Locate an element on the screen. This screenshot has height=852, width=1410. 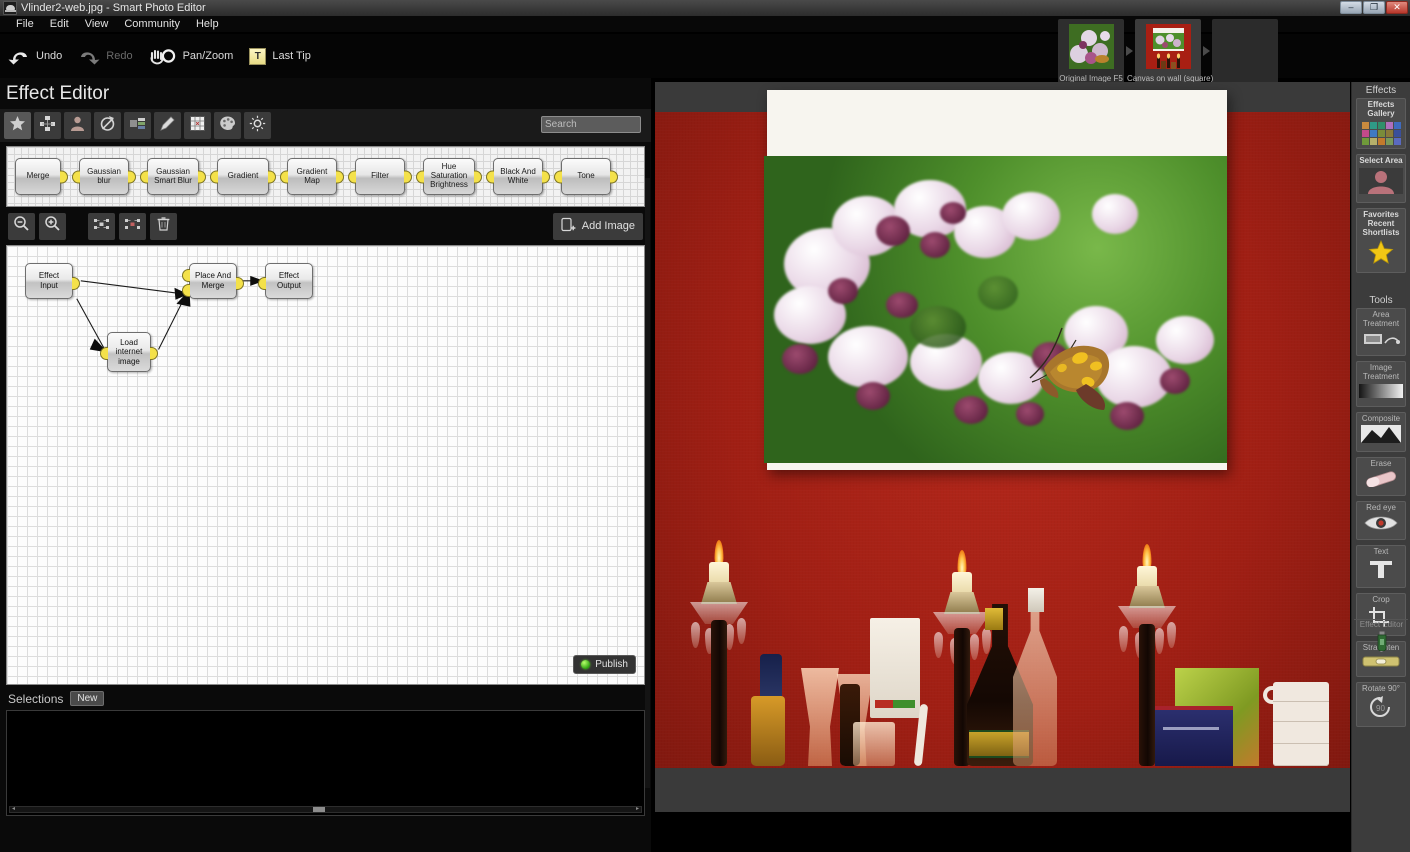
socket-indicator is located at coordinates (895, 704).